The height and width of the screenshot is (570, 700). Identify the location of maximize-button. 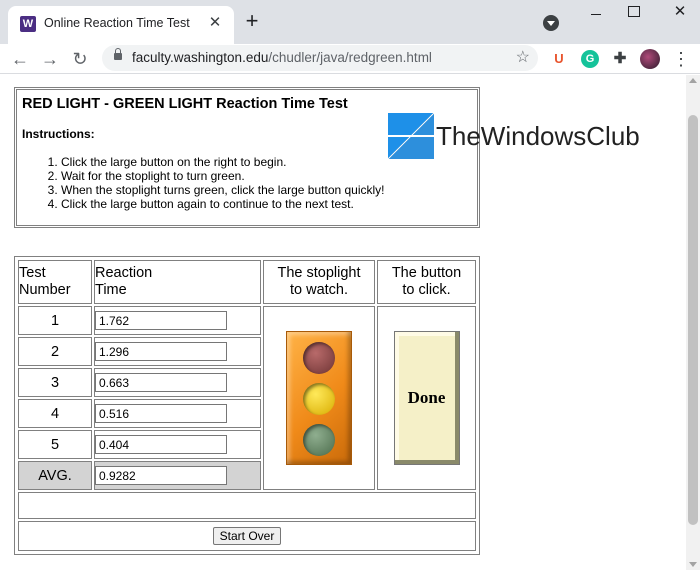
(634, 11).